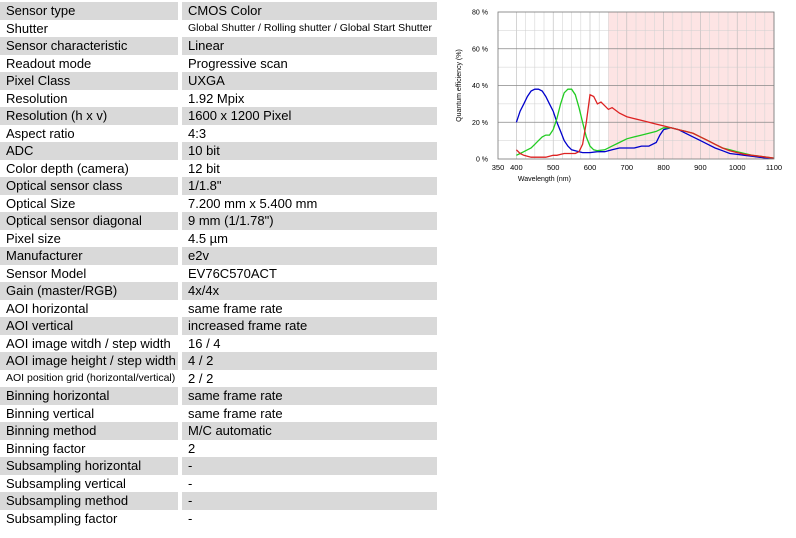  I want to click on spec-label: Binning factor, so click(91, 448).